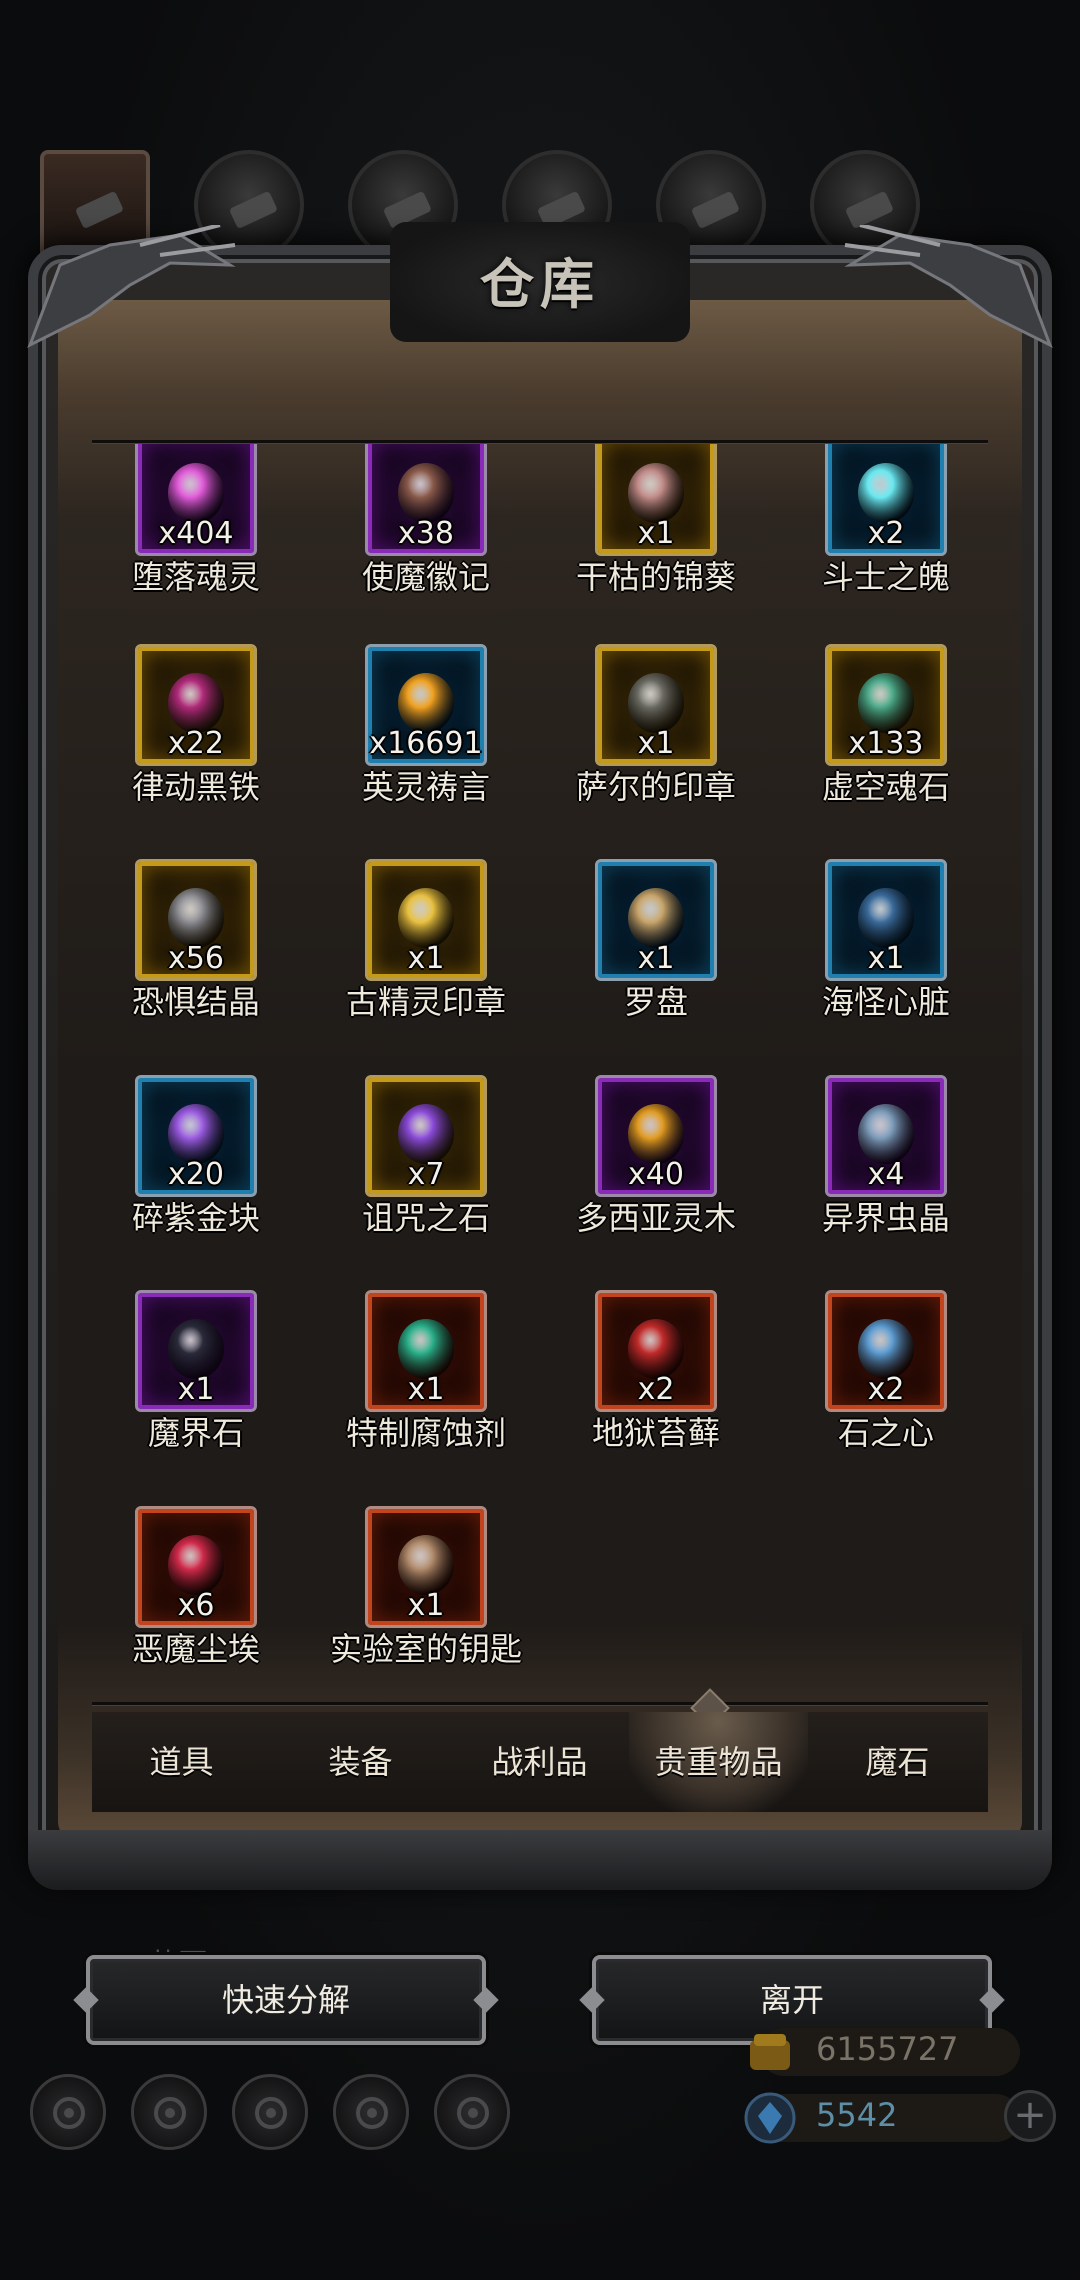  What do you see at coordinates (196, 1605) in the screenshot?
I see `item-quantity: x6` at bounding box center [196, 1605].